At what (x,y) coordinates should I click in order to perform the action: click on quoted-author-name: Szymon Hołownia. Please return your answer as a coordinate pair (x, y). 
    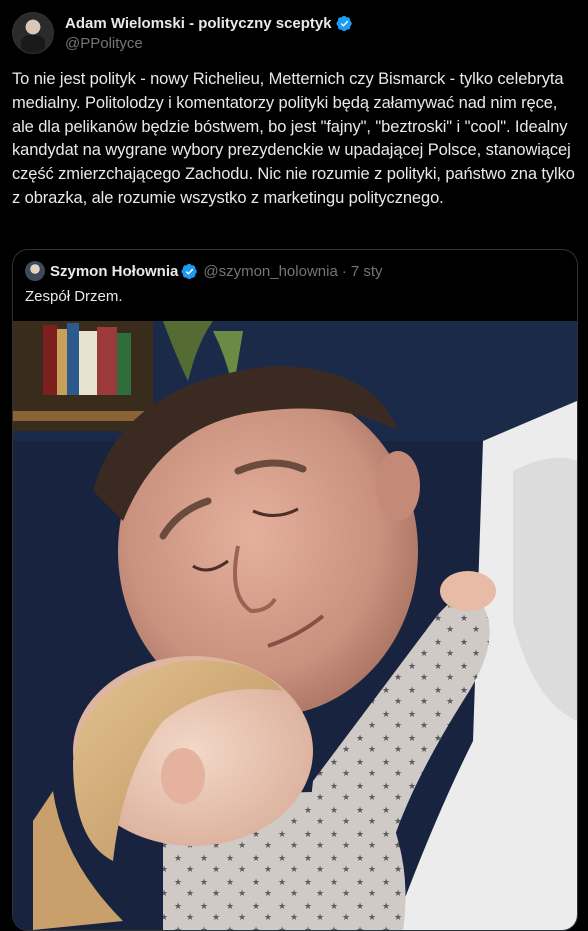
    Looking at the image, I should click on (114, 271).